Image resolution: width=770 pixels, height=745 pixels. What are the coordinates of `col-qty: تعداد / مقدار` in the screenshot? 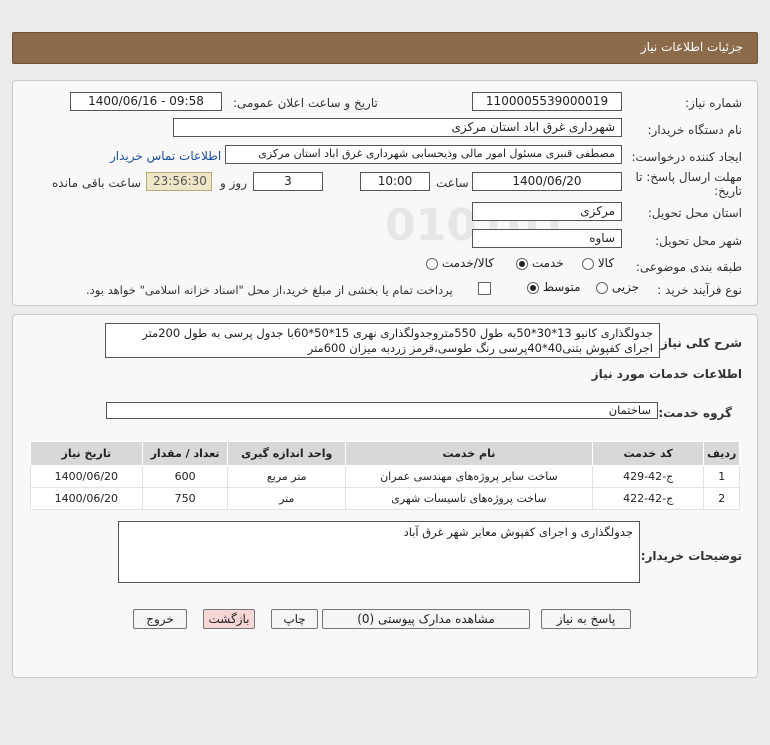 It's located at (185, 453).